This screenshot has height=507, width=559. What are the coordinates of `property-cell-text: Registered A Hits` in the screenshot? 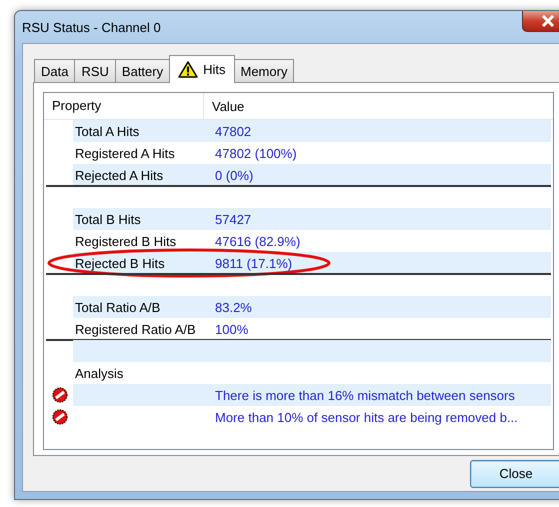 It's located at (125, 153).